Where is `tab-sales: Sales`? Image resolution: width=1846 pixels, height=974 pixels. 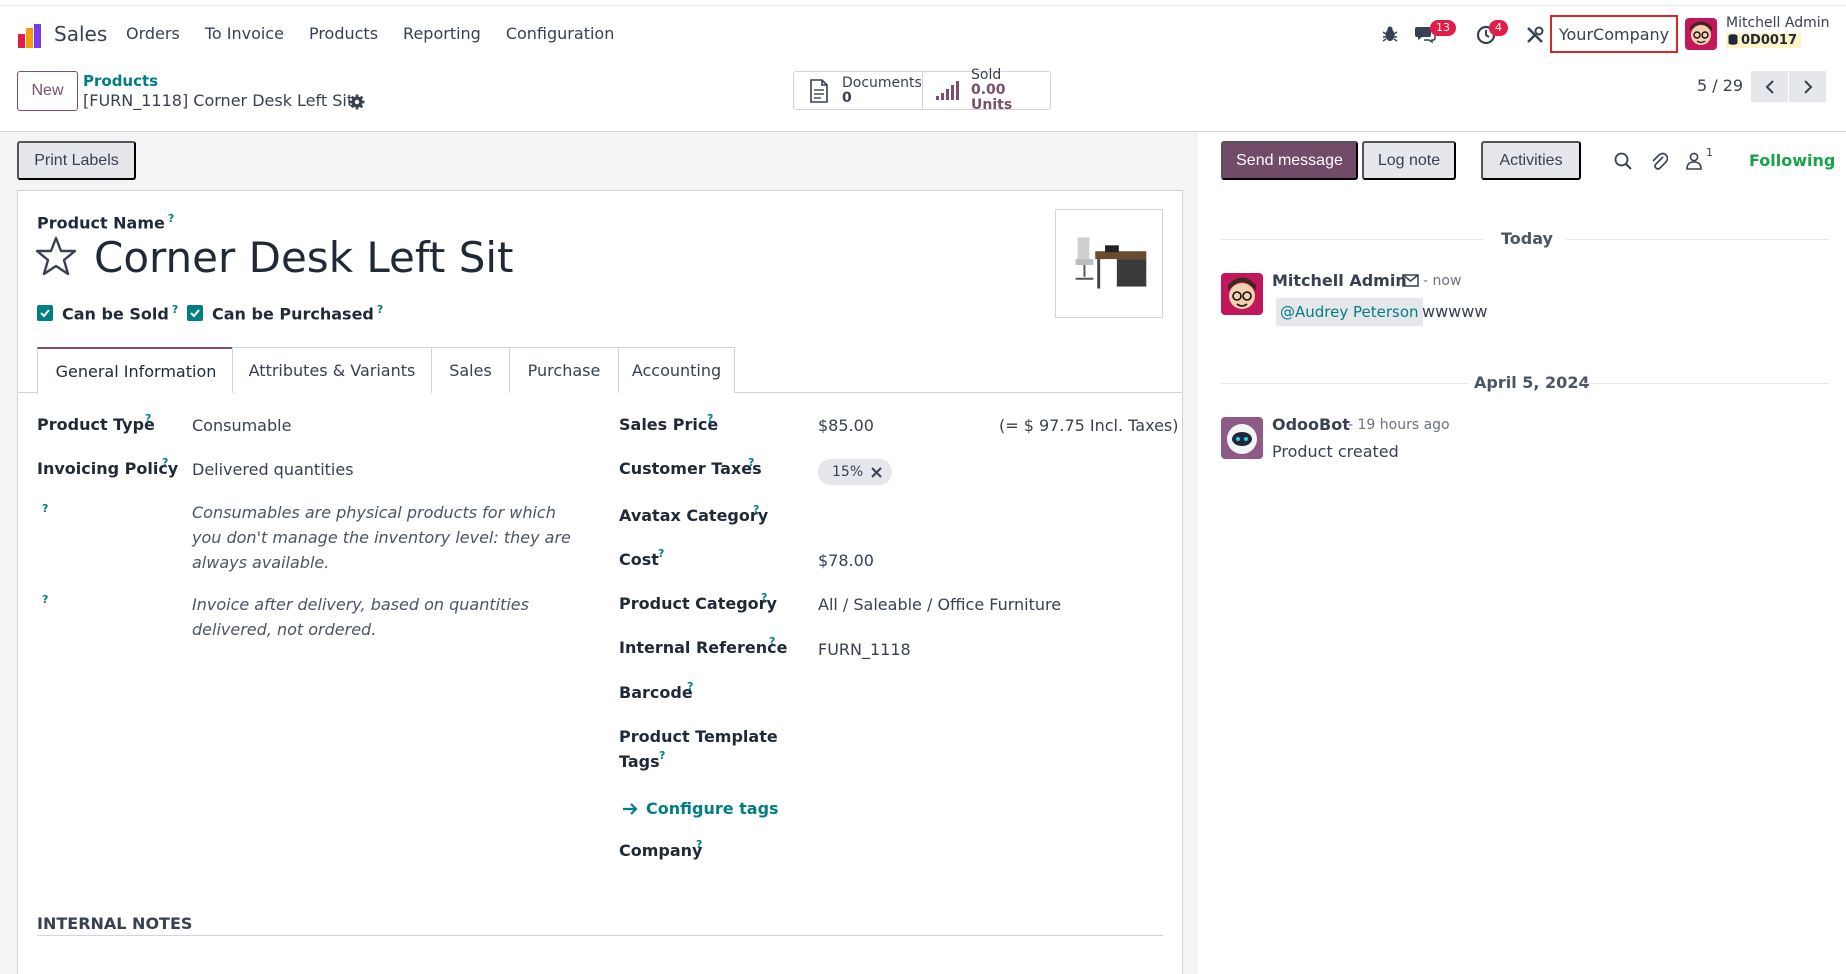 tab-sales: Sales is located at coordinates (470, 370).